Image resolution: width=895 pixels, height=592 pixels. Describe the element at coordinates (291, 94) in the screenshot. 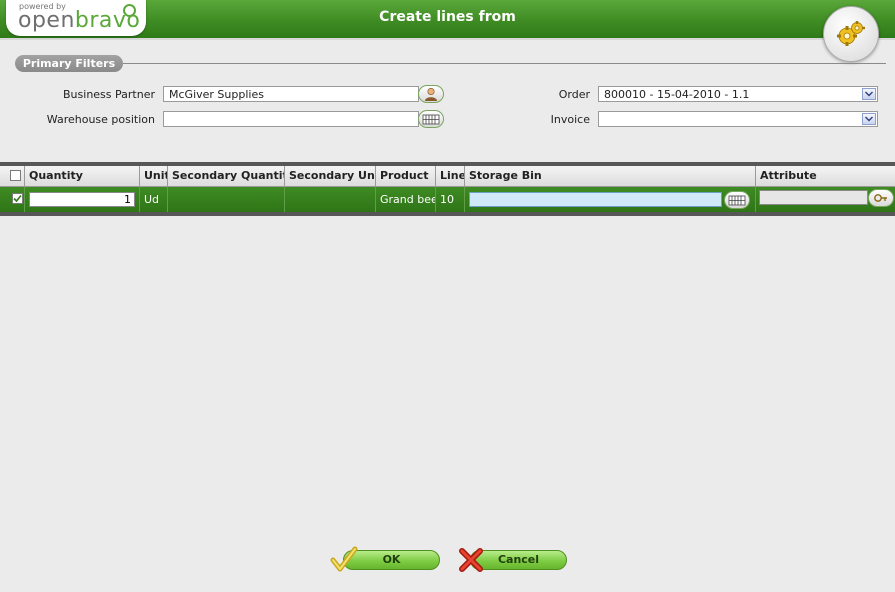

I see `business-partner-field: McGiver Supplies` at that location.